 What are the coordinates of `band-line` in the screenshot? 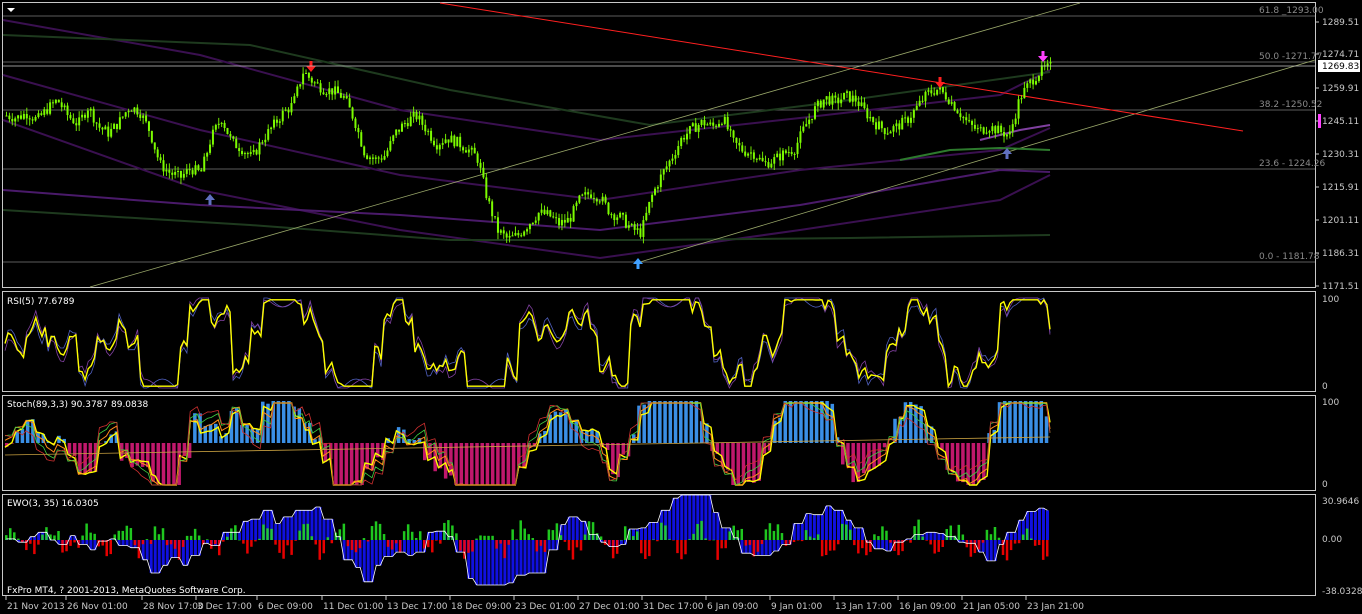 It's located at (526, 200).